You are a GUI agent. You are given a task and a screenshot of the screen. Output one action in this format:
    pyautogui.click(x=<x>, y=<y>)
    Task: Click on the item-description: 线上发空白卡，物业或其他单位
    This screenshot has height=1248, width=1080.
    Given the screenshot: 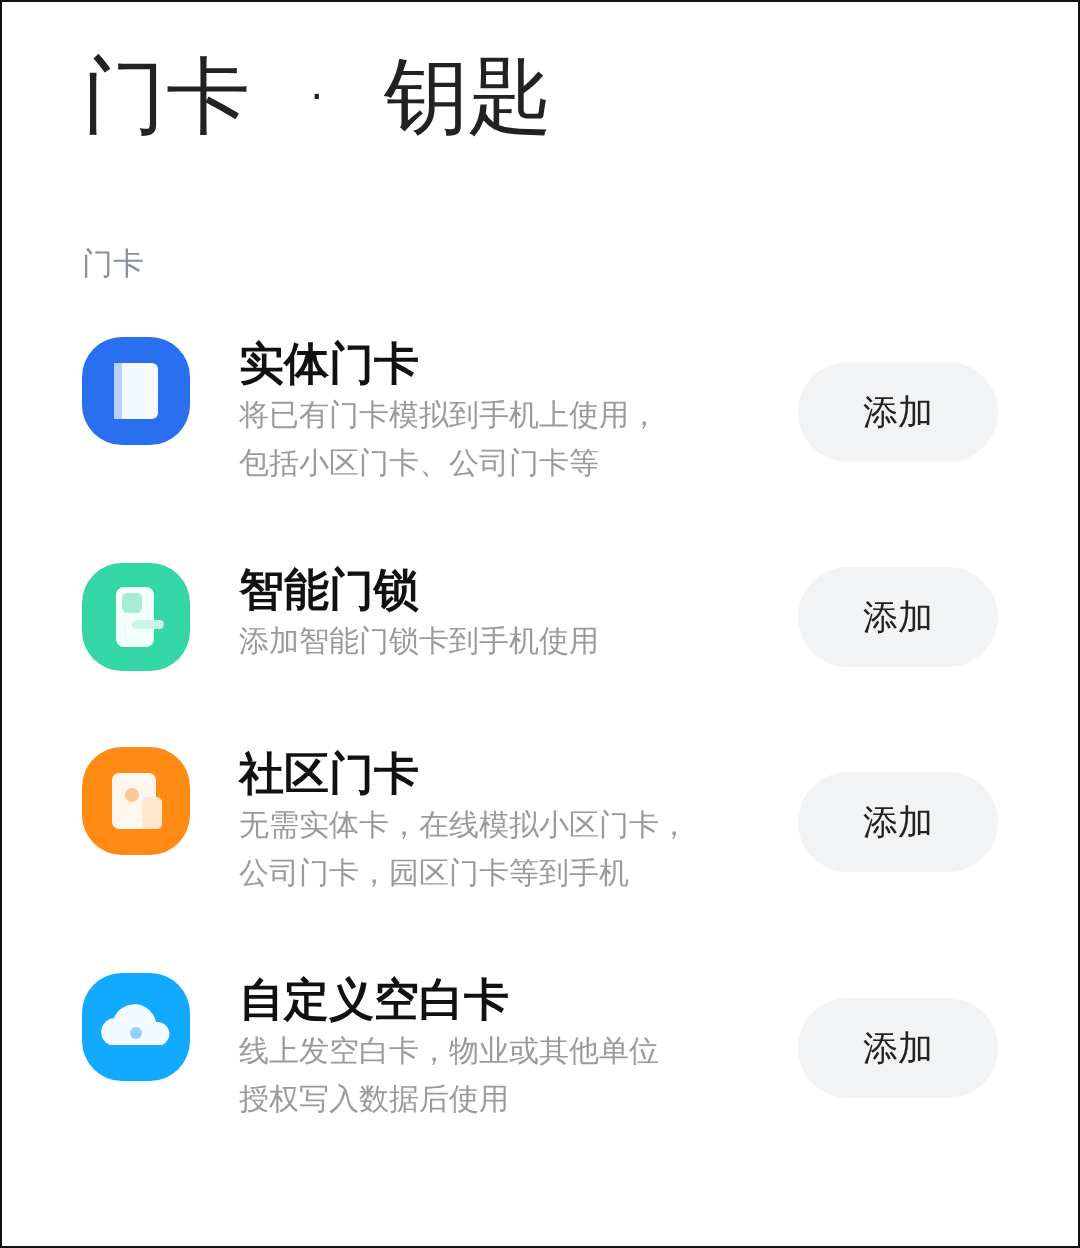 What is the action you would take?
    pyautogui.click(x=449, y=1050)
    